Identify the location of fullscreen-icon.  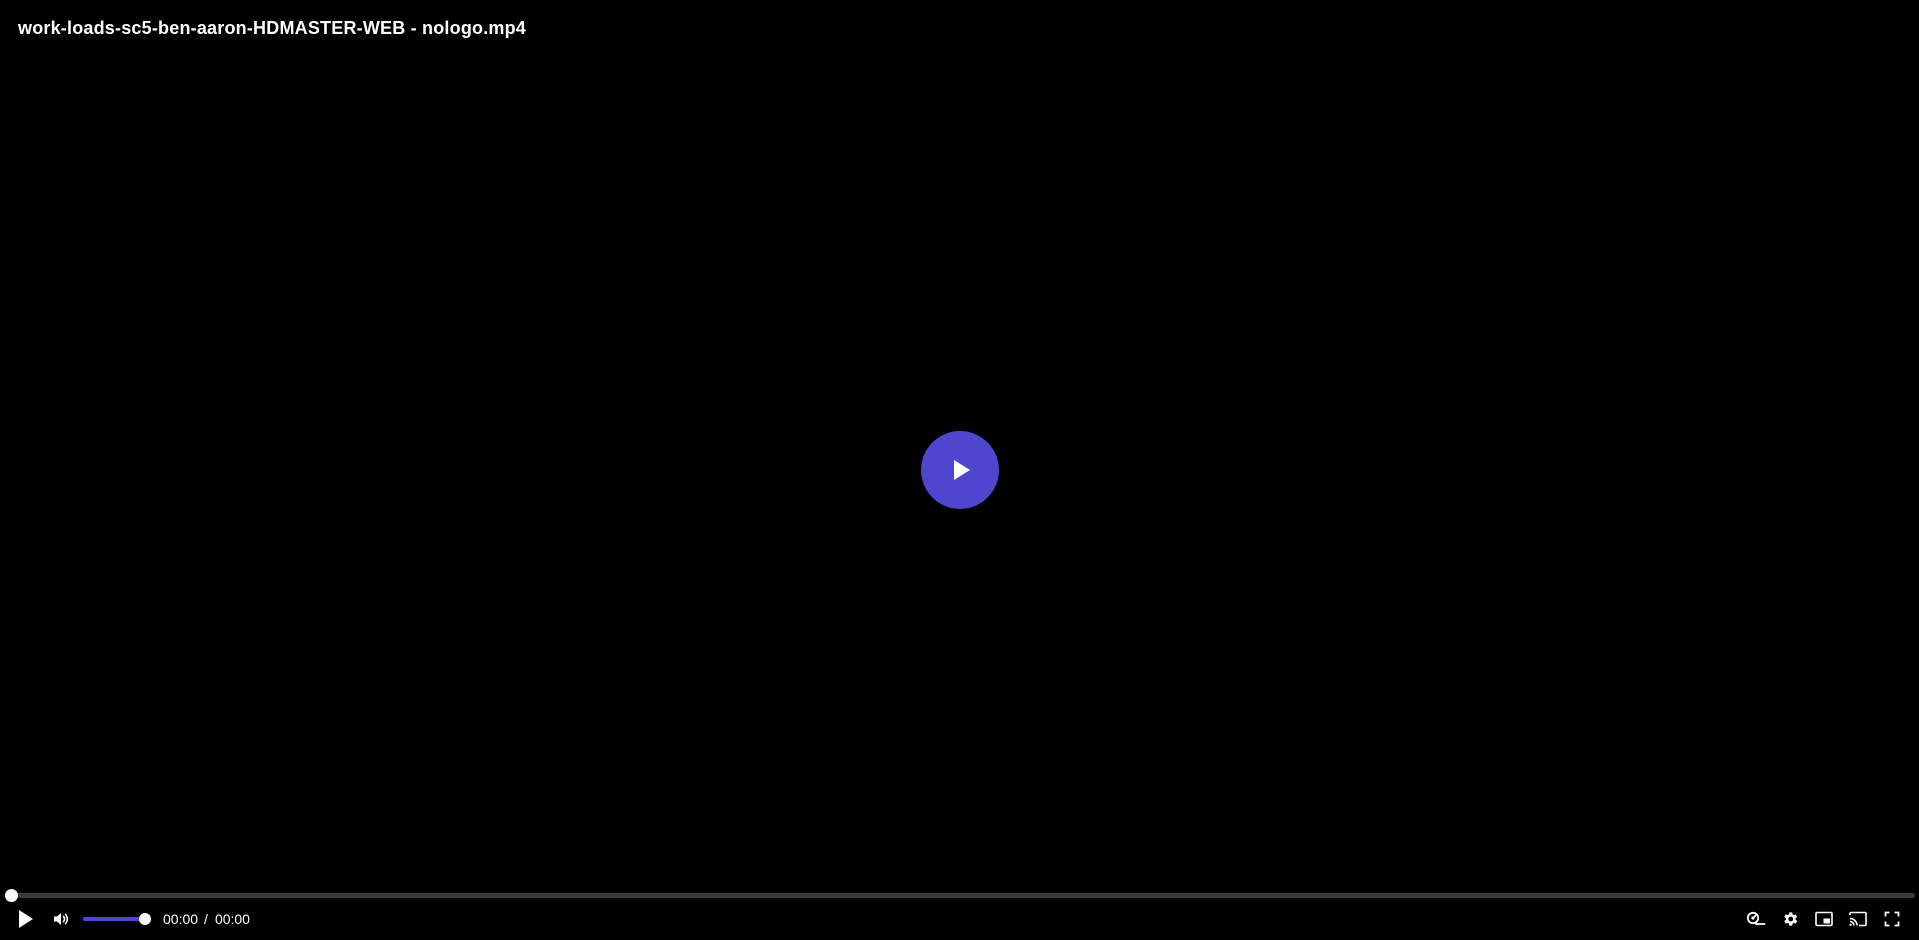
(1892, 919).